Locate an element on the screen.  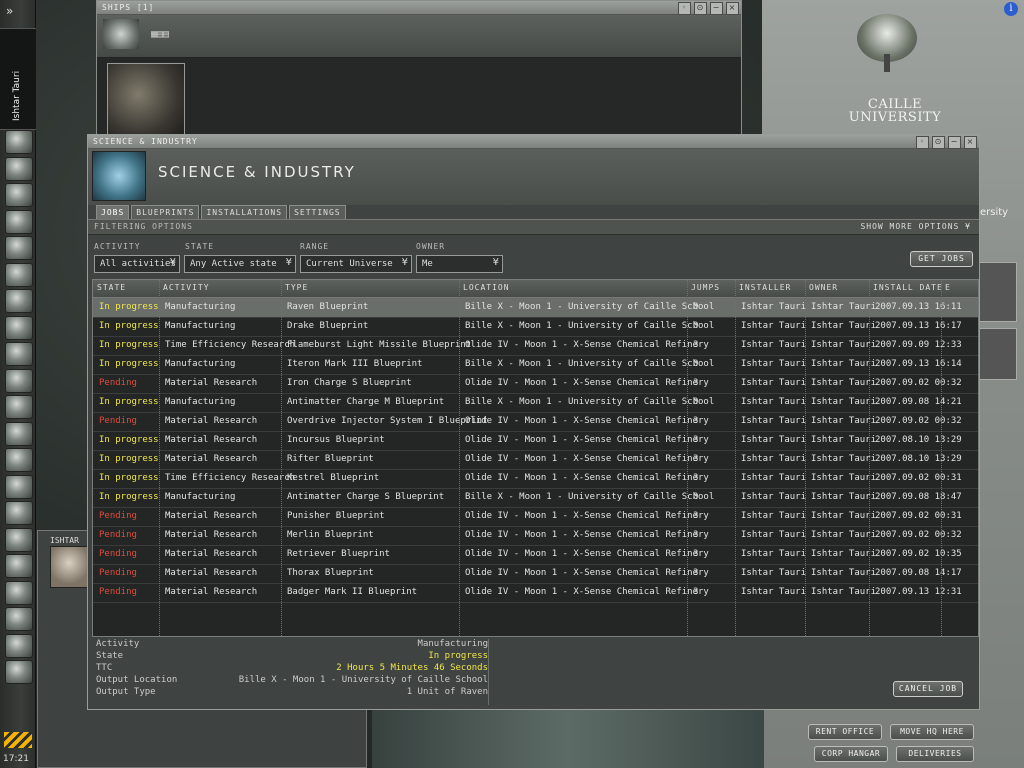
activity-select: All activities ¥ is located at coordinates (137, 264).